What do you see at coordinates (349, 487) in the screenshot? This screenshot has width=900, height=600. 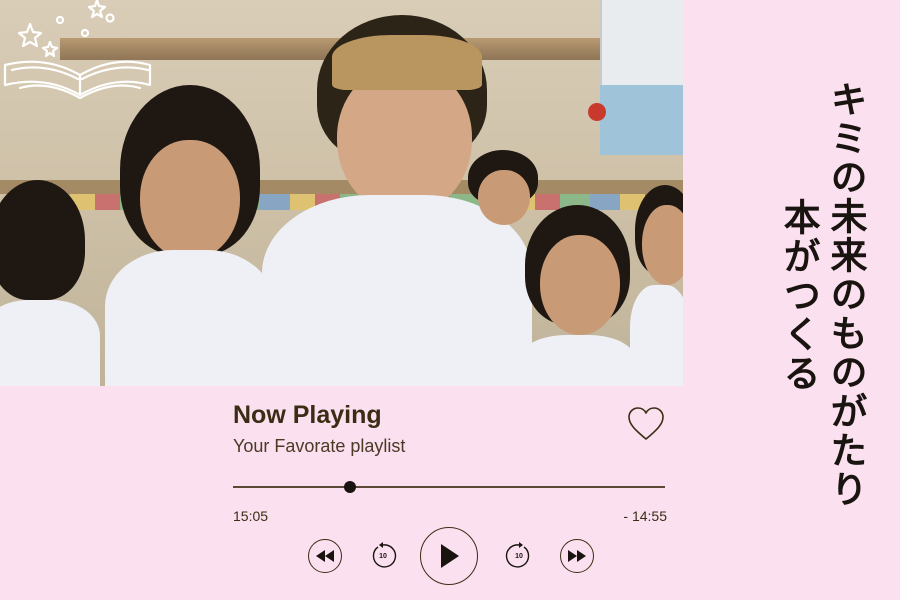 I see `progress-knob` at bounding box center [349, 487].